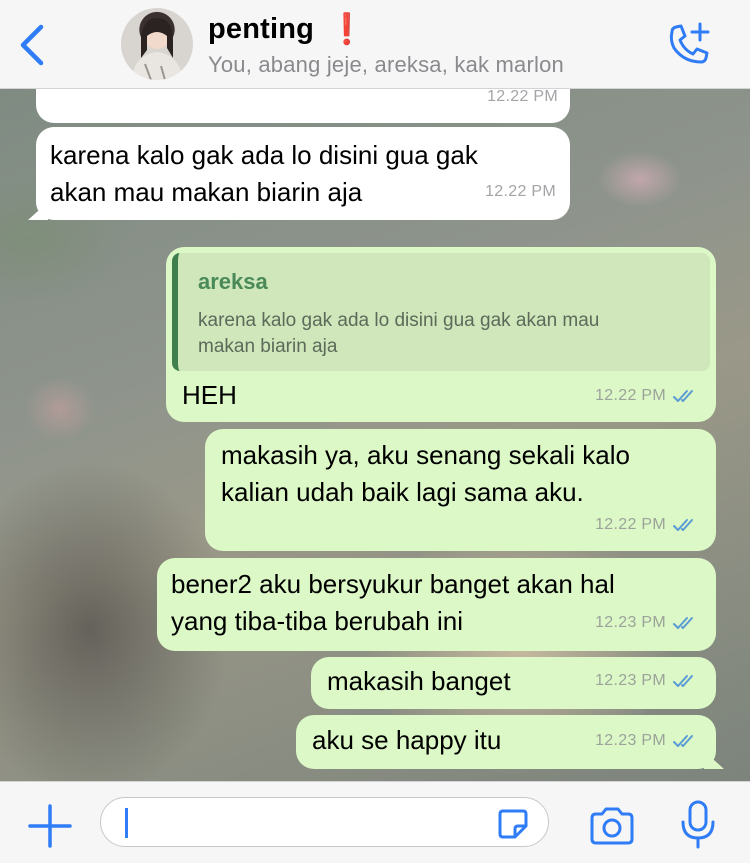 Image resolution: width=750 pixels, height=863 pixels. What do you see at coordinates (386, 29) in the screenshot?
I see `group-name: penting ❗` at bounding box center [386, 29].